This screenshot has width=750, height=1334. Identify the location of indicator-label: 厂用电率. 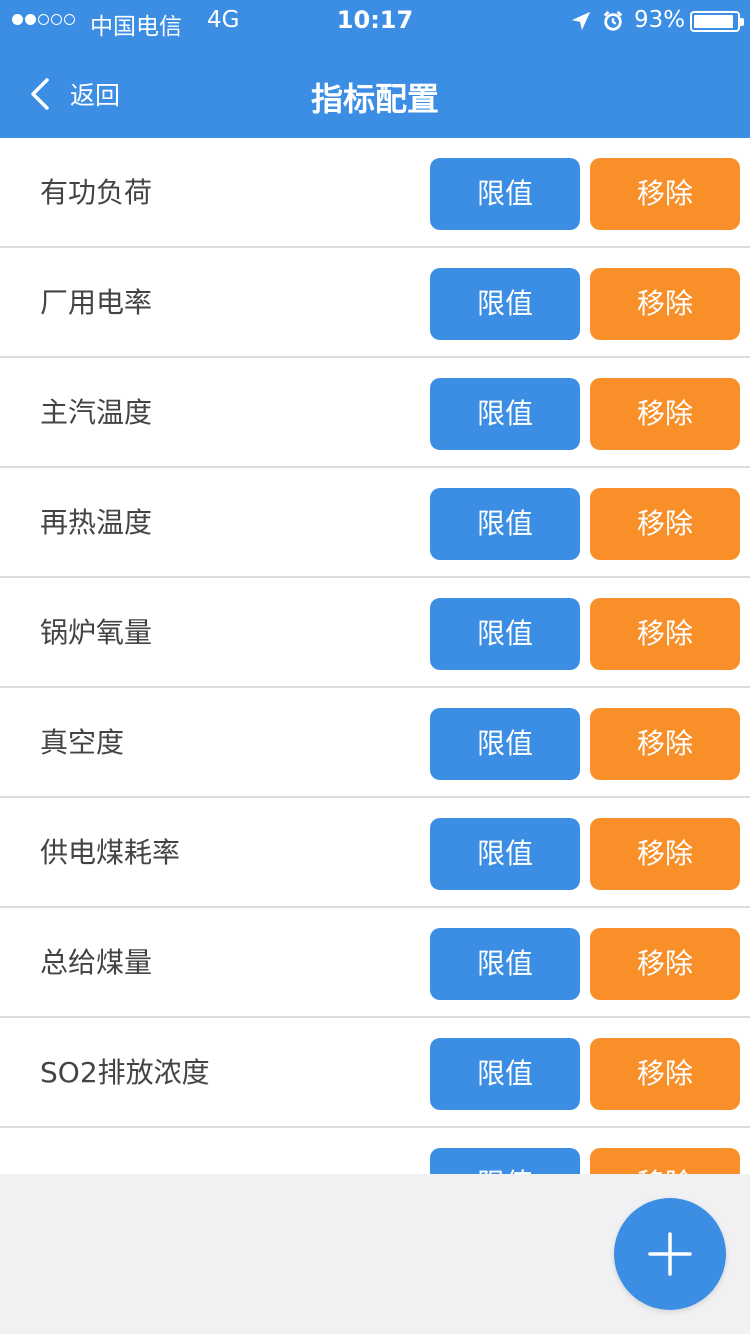
(96, 302).